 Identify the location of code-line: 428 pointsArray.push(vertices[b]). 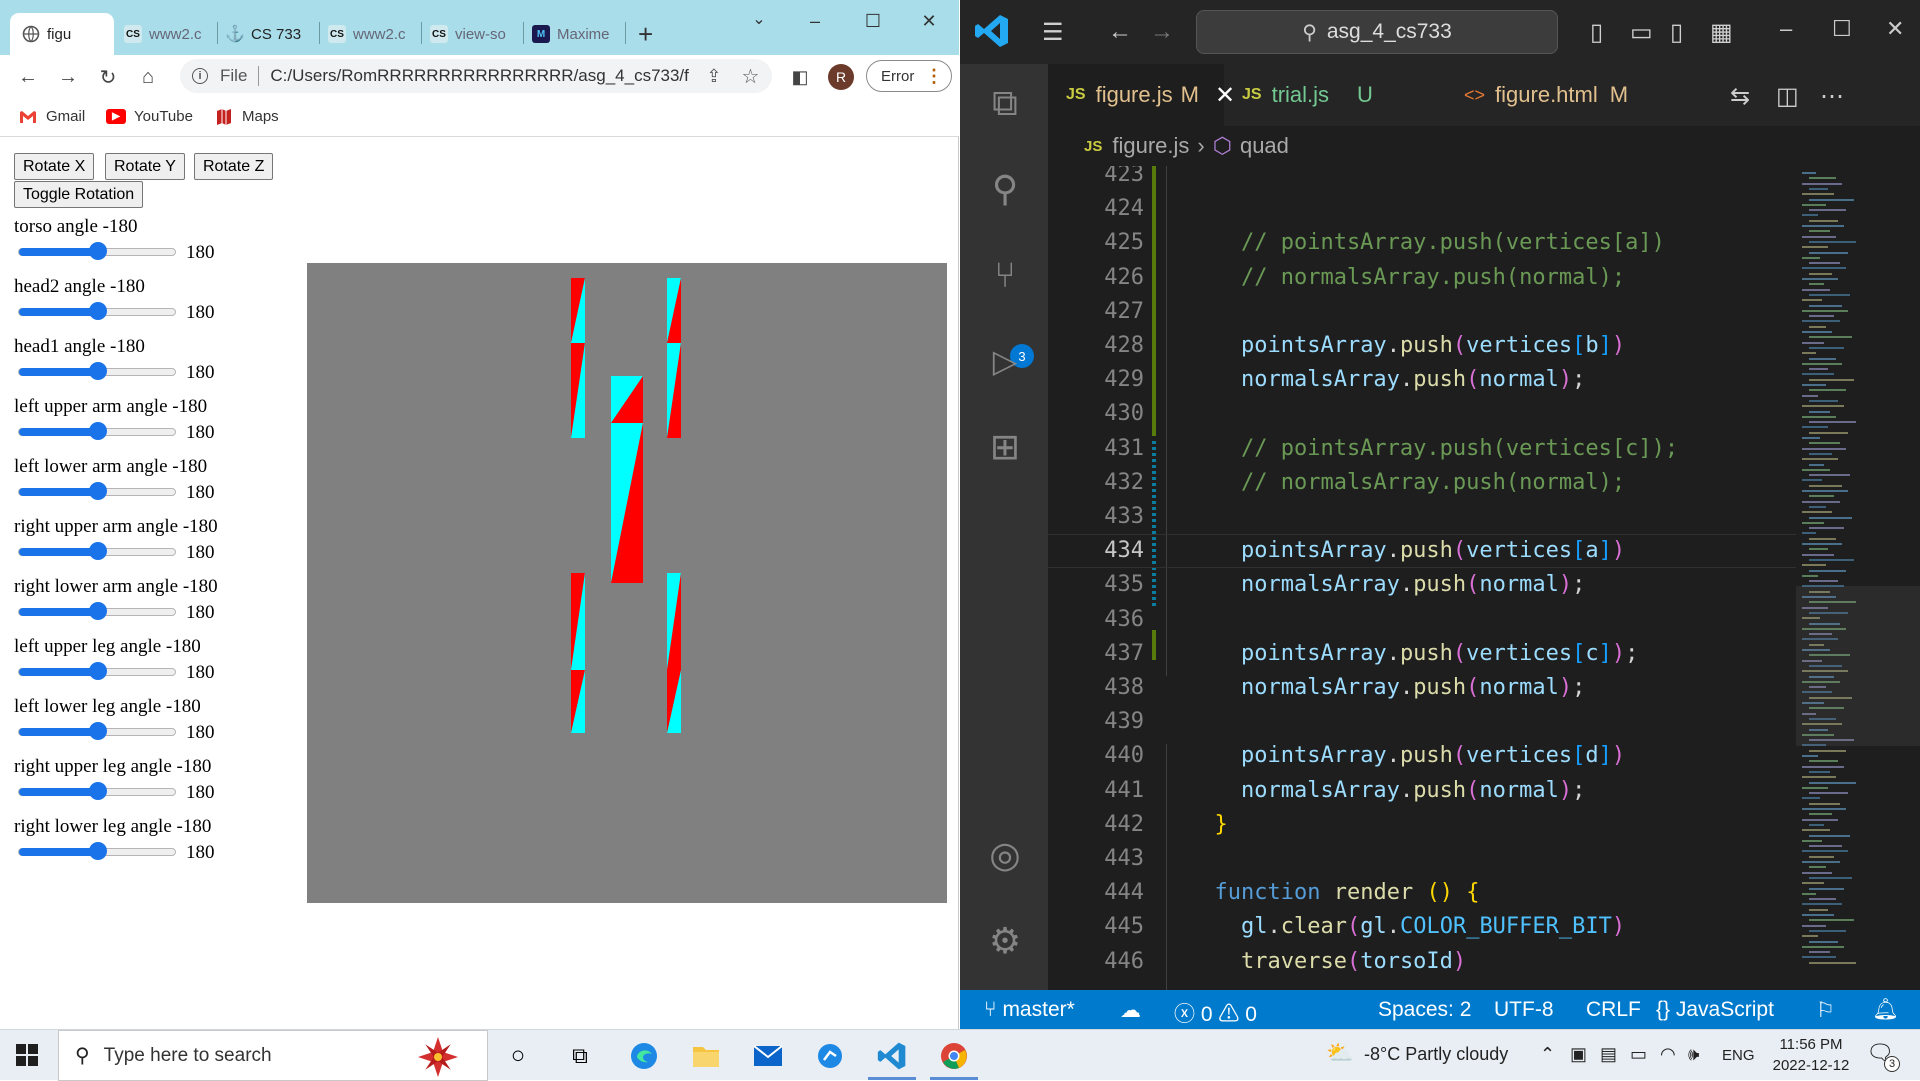
(1424, 346).